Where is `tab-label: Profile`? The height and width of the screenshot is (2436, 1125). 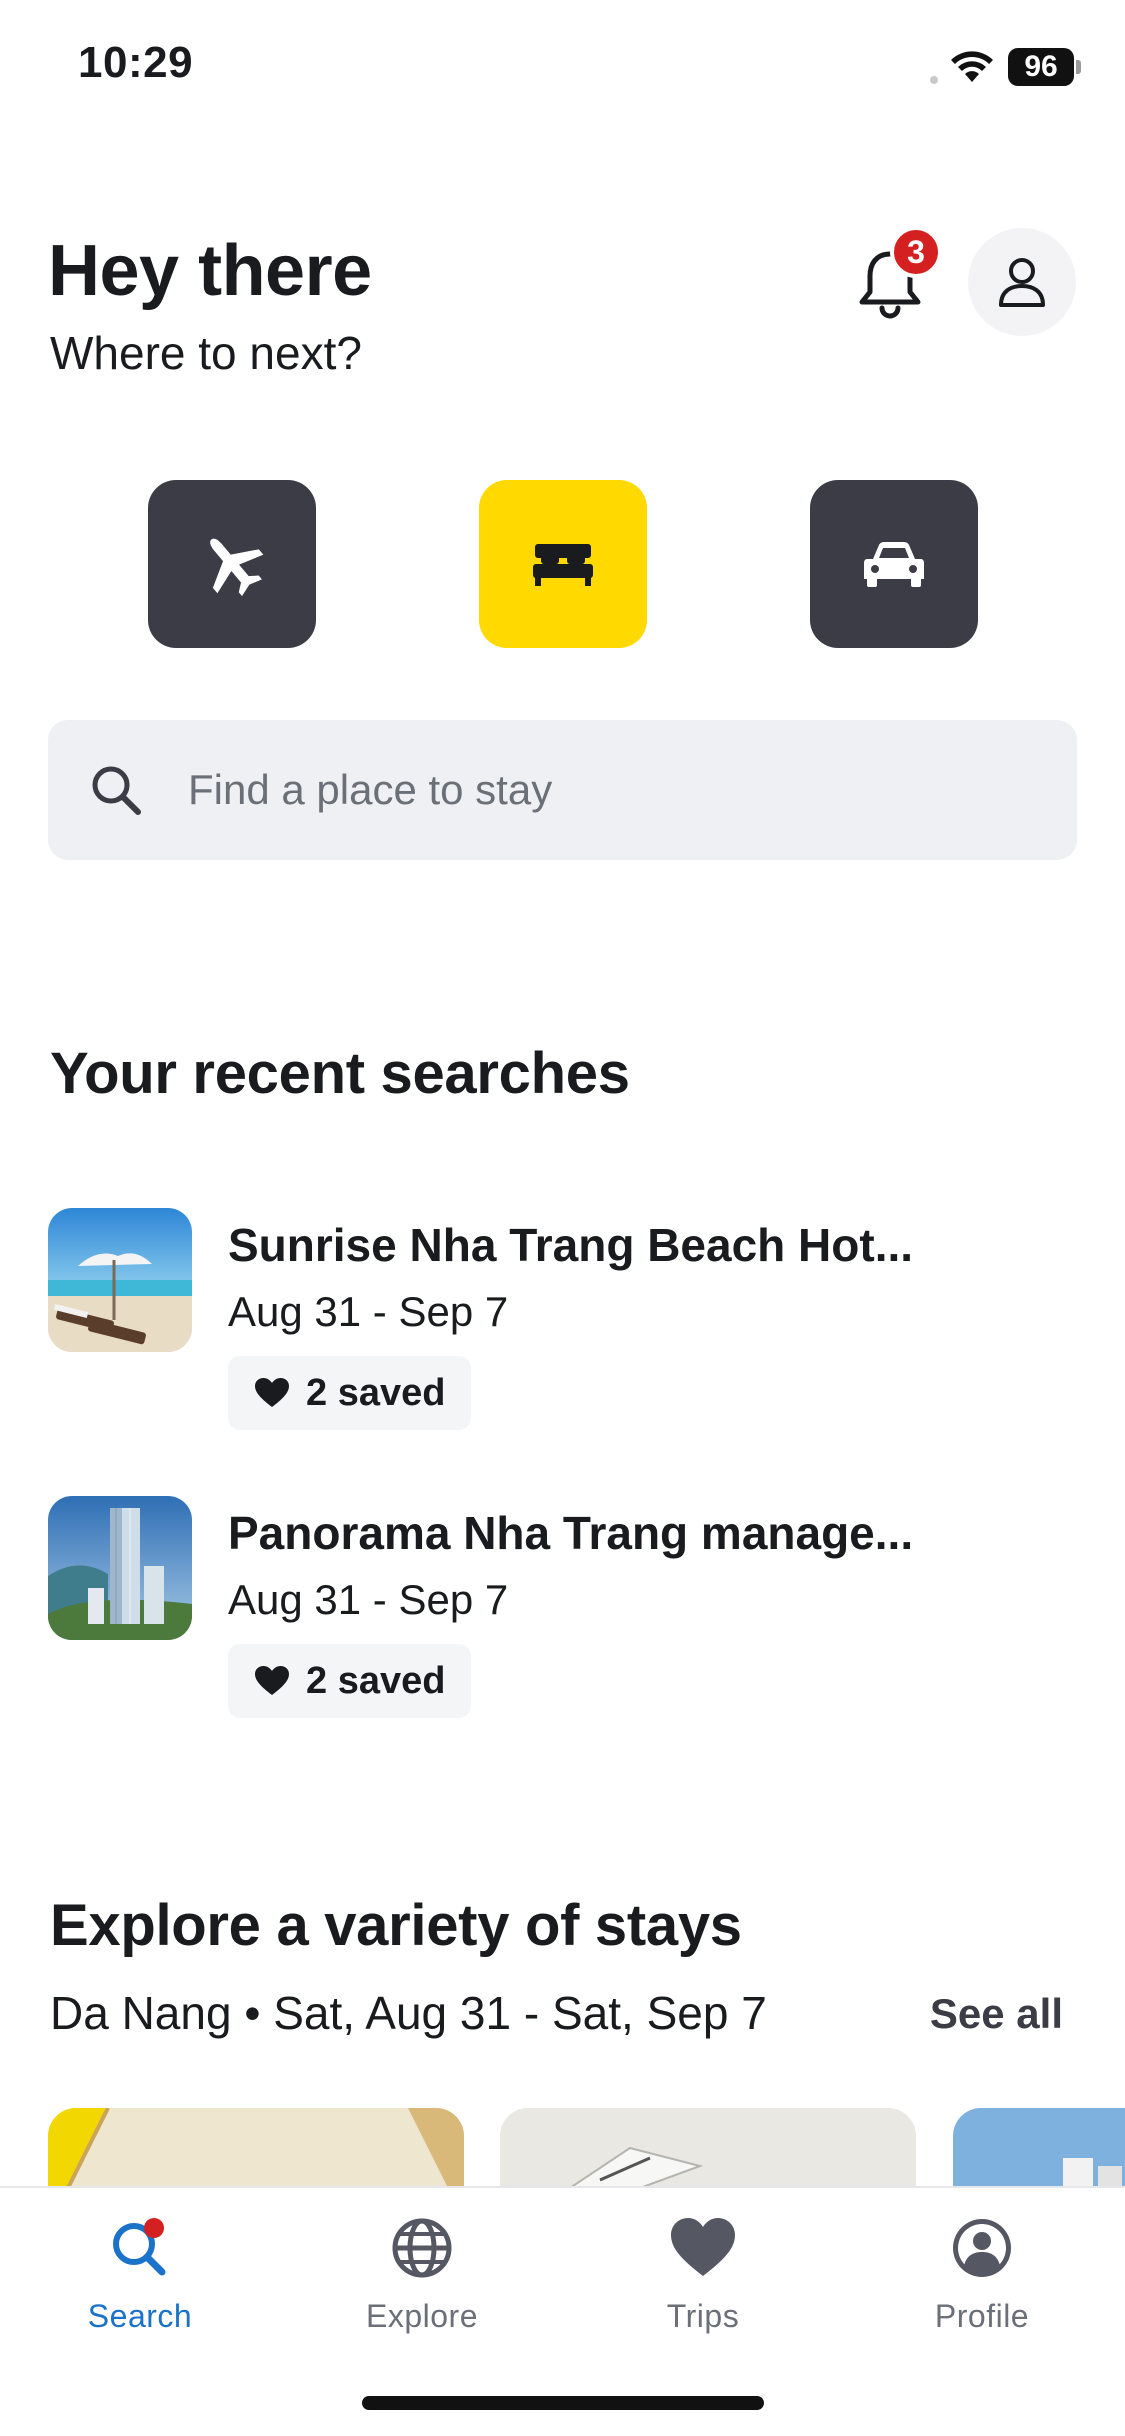 tab-label: Profile is located at coordinates (982, 2316).